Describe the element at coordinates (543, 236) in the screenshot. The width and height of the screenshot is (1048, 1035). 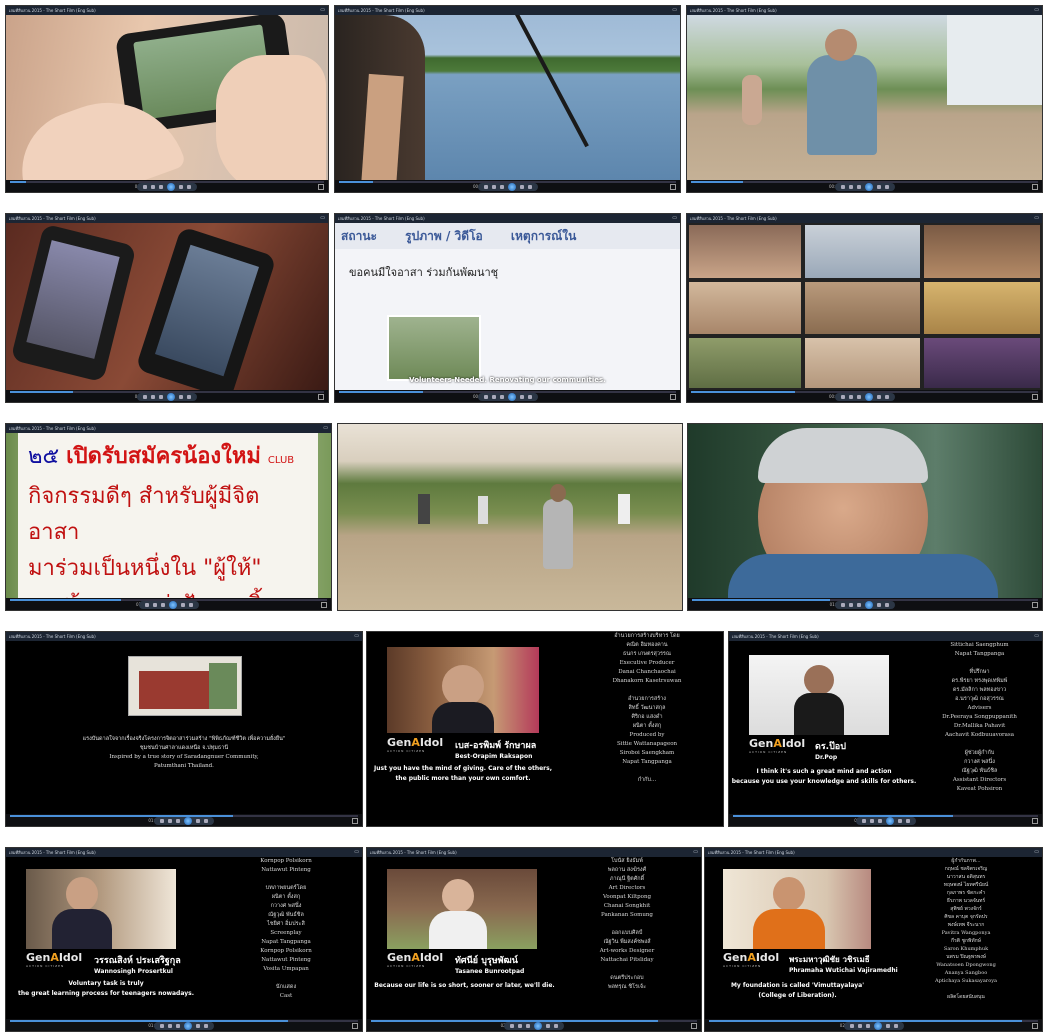
I see `tab-life-event: เหตุการณ์ใน` at that location.